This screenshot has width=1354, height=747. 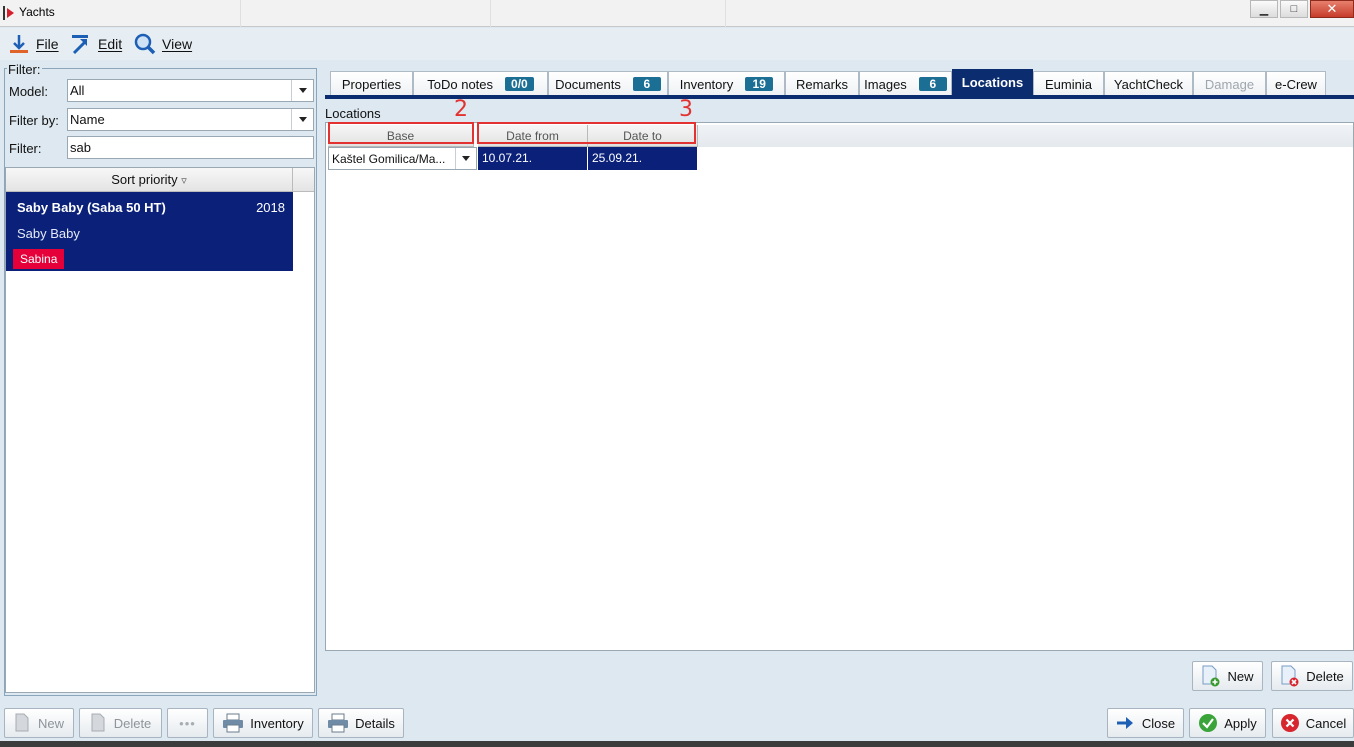 What do you see at coordinates (1240, 676) in the screenshot?
I see `location-new-label: New` at bounding box center [1240, 676].